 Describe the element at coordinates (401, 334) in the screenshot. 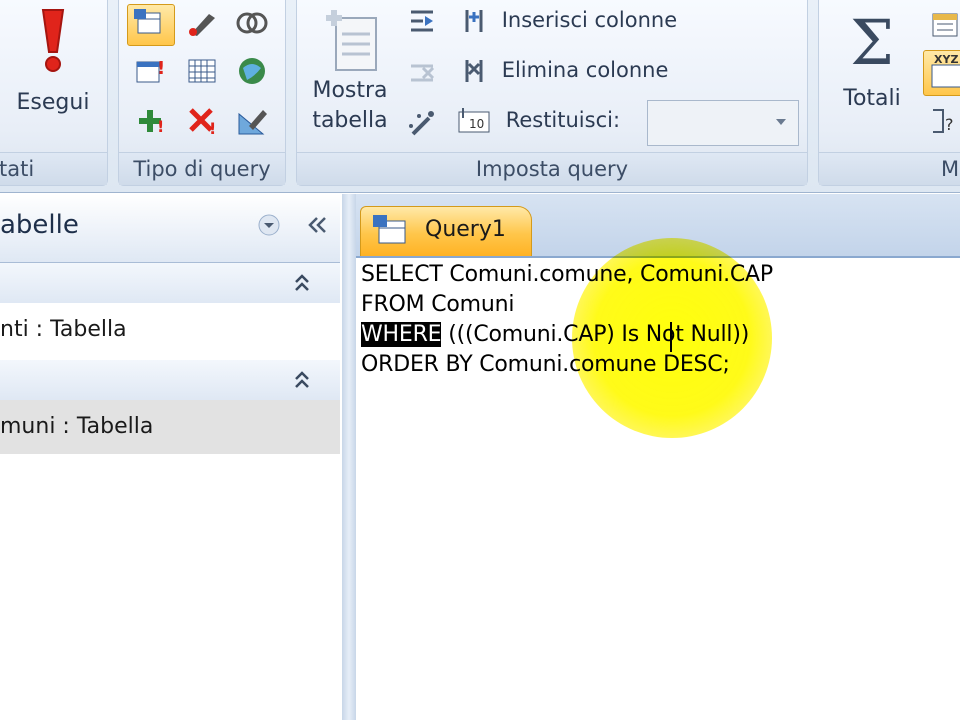

I see `selected-keyword: WHERE` at that location.